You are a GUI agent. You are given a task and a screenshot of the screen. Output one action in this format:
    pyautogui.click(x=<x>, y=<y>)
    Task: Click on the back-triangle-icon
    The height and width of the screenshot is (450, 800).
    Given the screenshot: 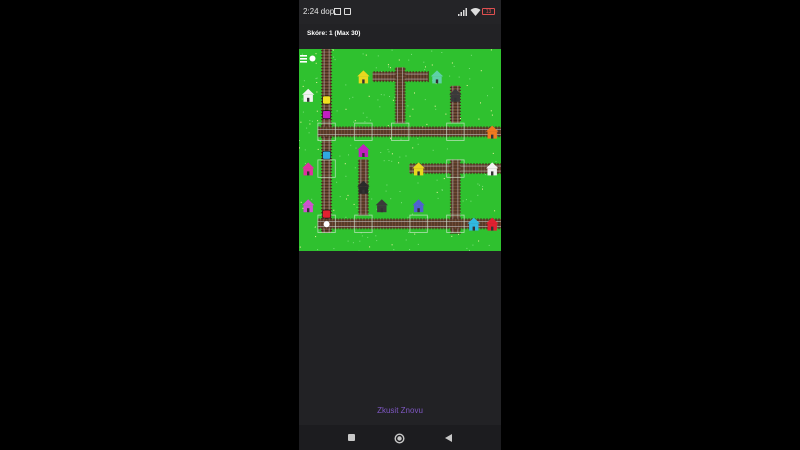 What is the action you would take?
    pyautogui.click(x=448, y=438)
    